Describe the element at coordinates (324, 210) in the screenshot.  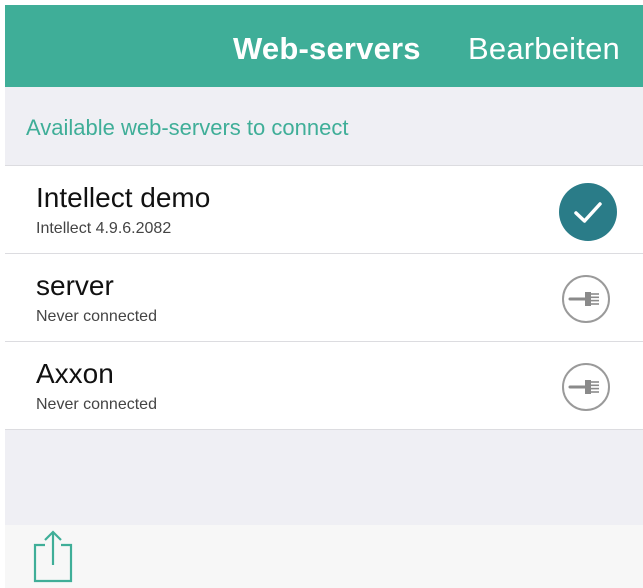
I see `server-row-intellect-demo: Intellect demo Intellect 4.9.6.2082` at that location.